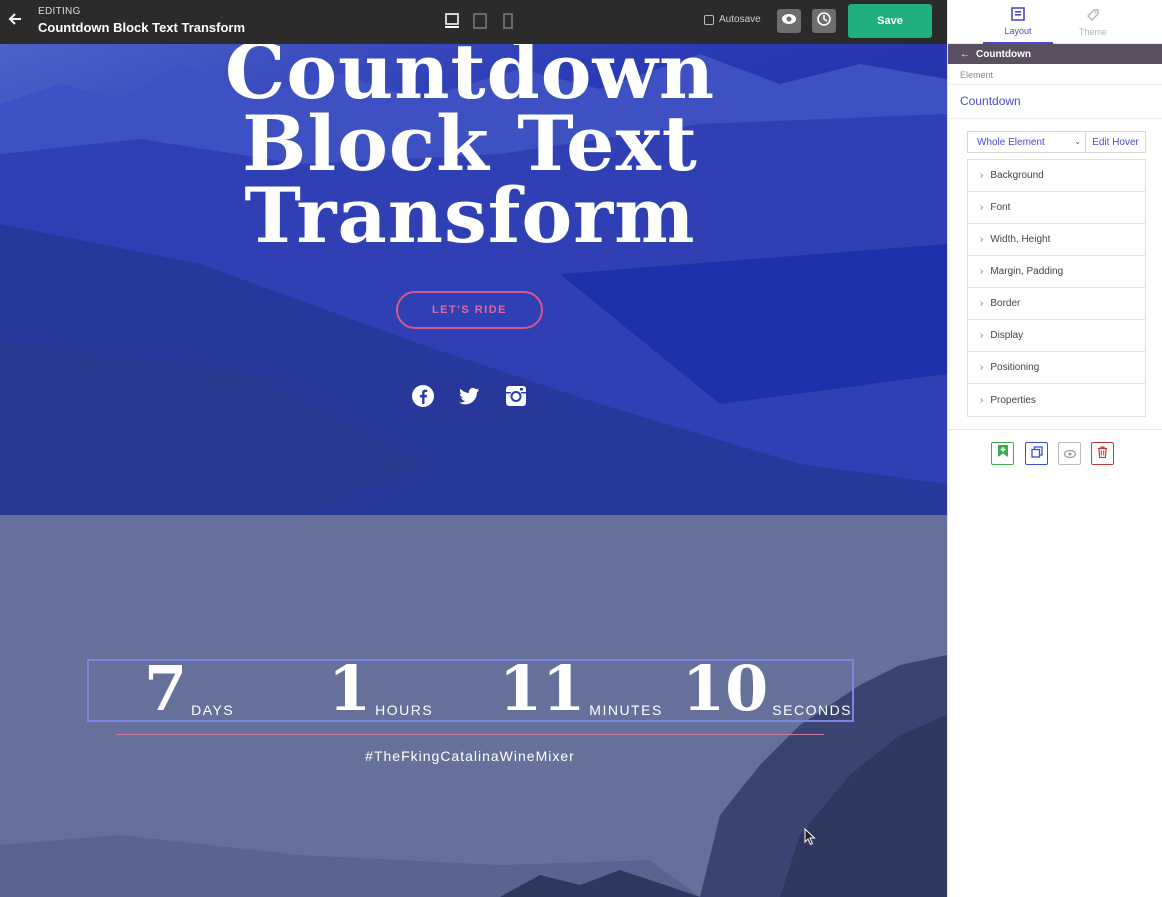  I want to click on duplicate-icon, so click(1036, 454).